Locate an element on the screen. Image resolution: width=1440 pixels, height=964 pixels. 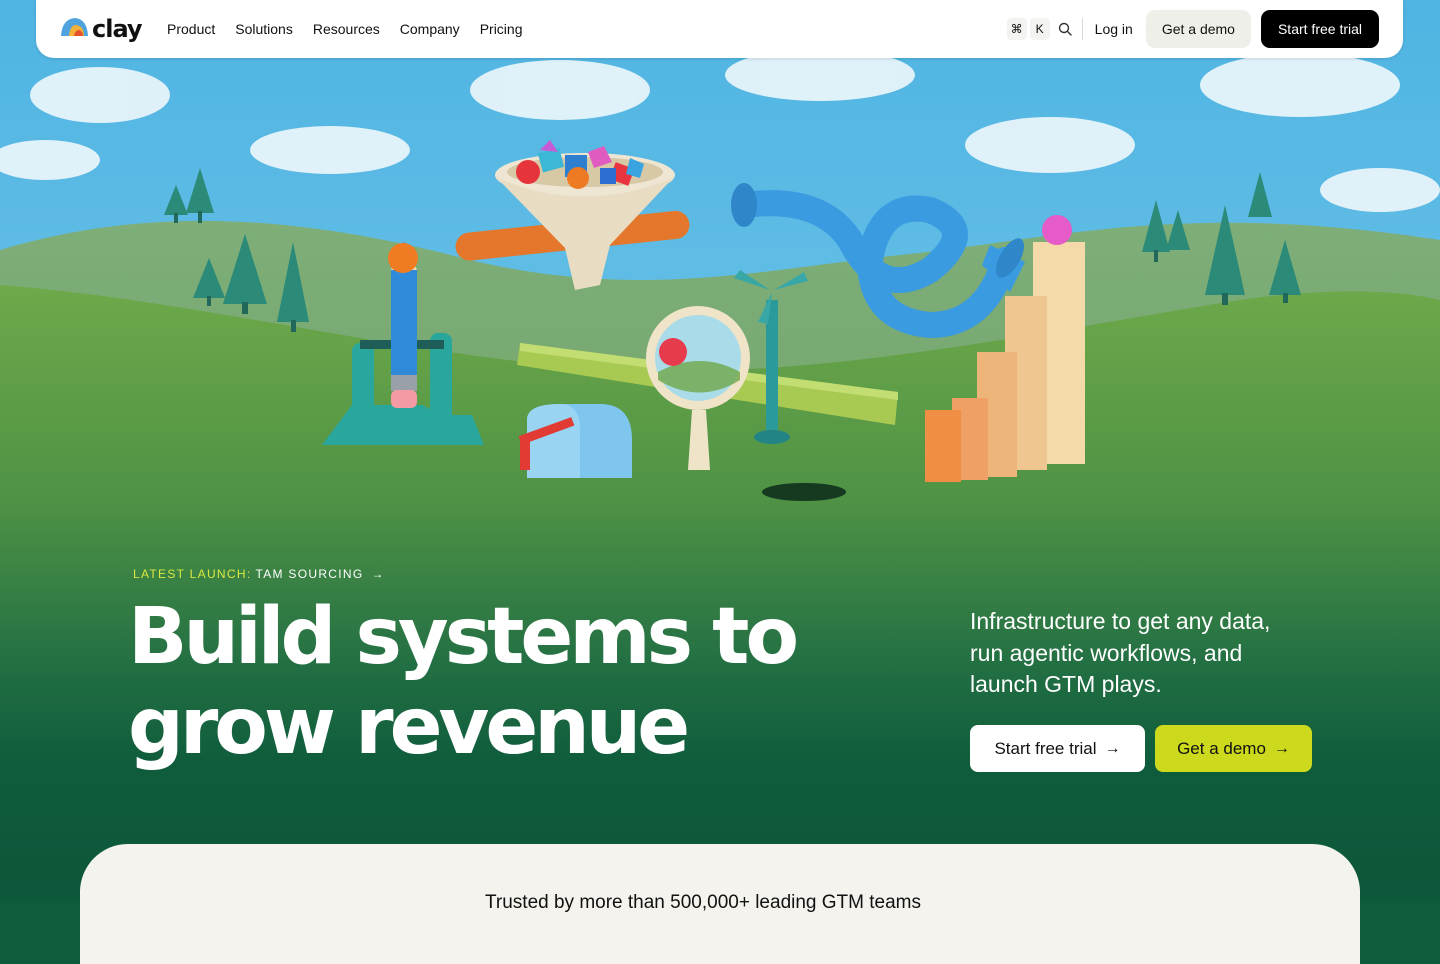
nav-actions: ⌘ K Log in Get a demo Start free trial is located at coordinates (1191, 29).